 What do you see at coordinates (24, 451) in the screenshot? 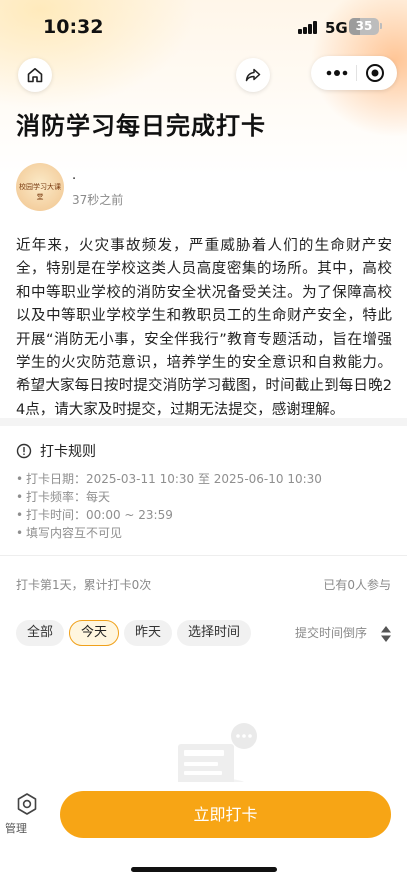
I see `info-icon` at bounding box center [24, 451].